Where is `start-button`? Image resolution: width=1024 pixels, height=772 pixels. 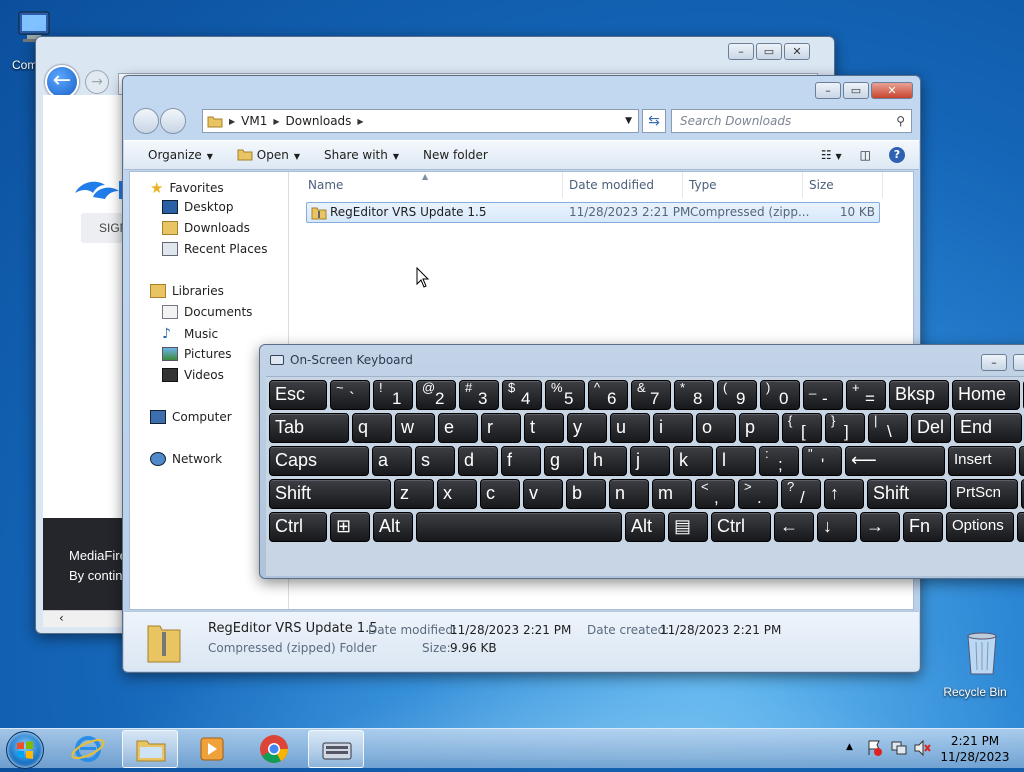
start-button is located at coordinates (25, 750).